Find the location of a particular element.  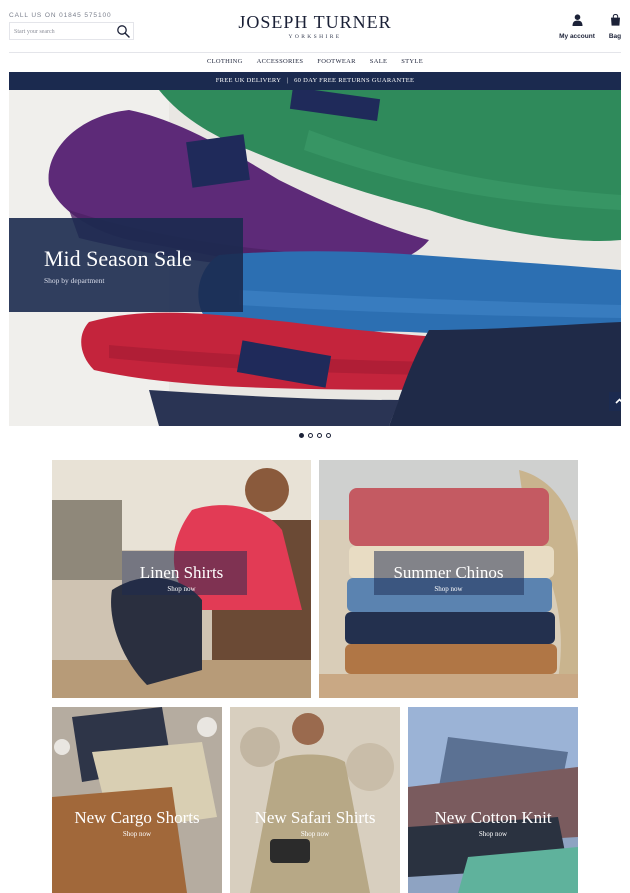

chevron-up-icon is located at coordinates (618, 401).